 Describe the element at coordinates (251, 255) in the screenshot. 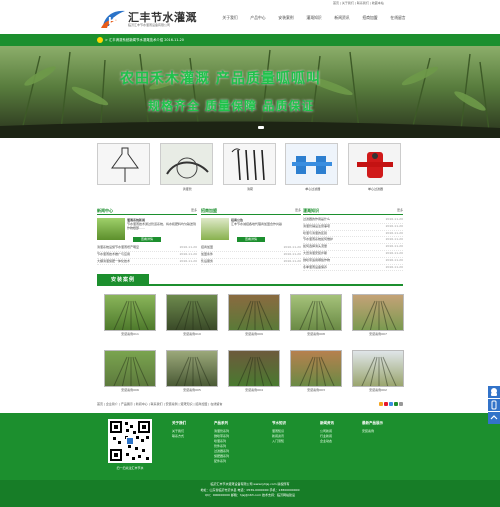

I see `list-item: 加盟条件 2016-11-20` at that location.